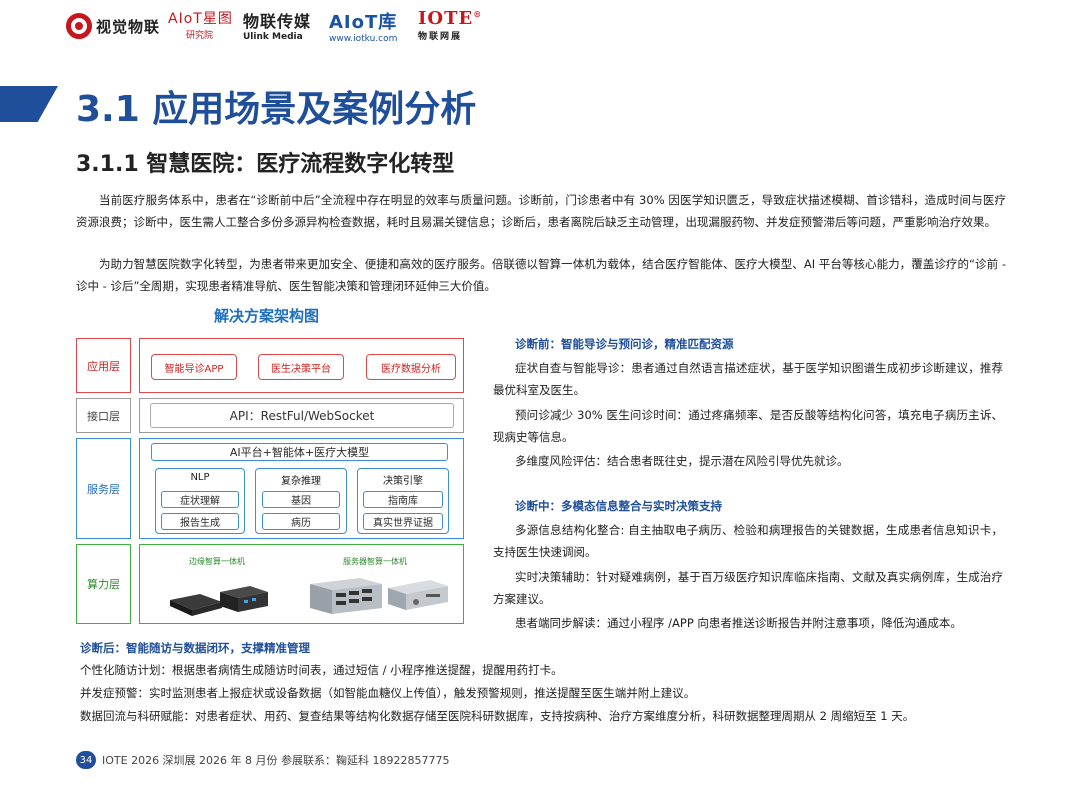 This screenshot has height=793, width=1077. I want to click on edge-box-small-icon, so click(196, 605).